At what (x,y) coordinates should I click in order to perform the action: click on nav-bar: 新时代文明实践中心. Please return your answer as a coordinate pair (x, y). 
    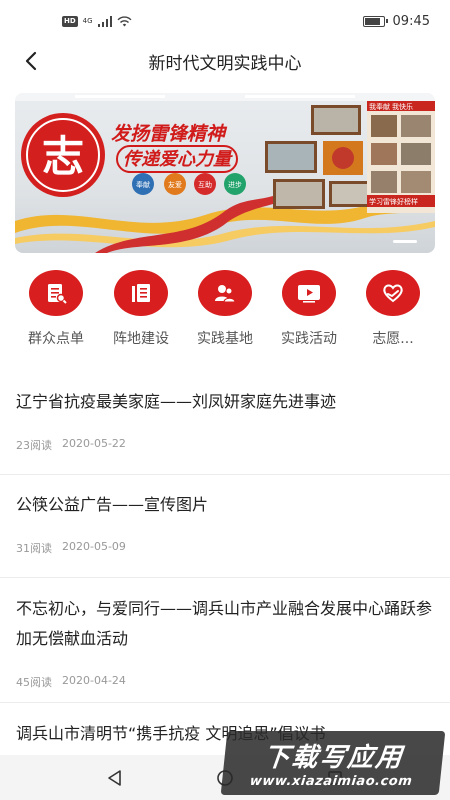
    Looking at the image, I should click on (225, 61).